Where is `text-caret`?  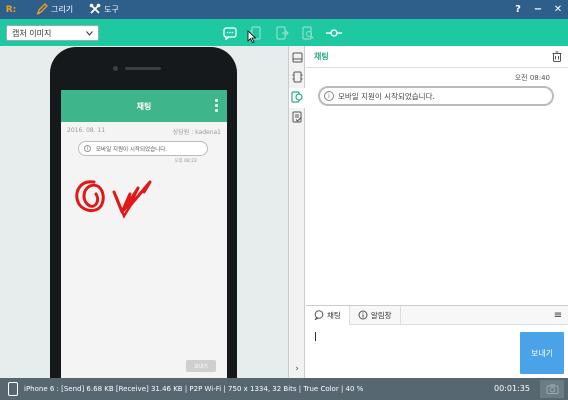
text-caret is located at coordinates (315, 336).